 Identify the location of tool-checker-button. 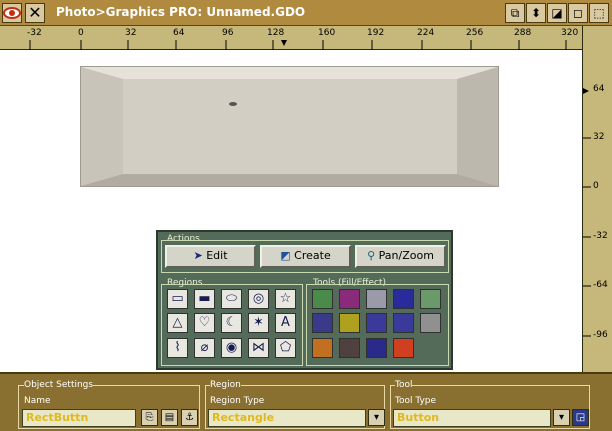
(349, 323).